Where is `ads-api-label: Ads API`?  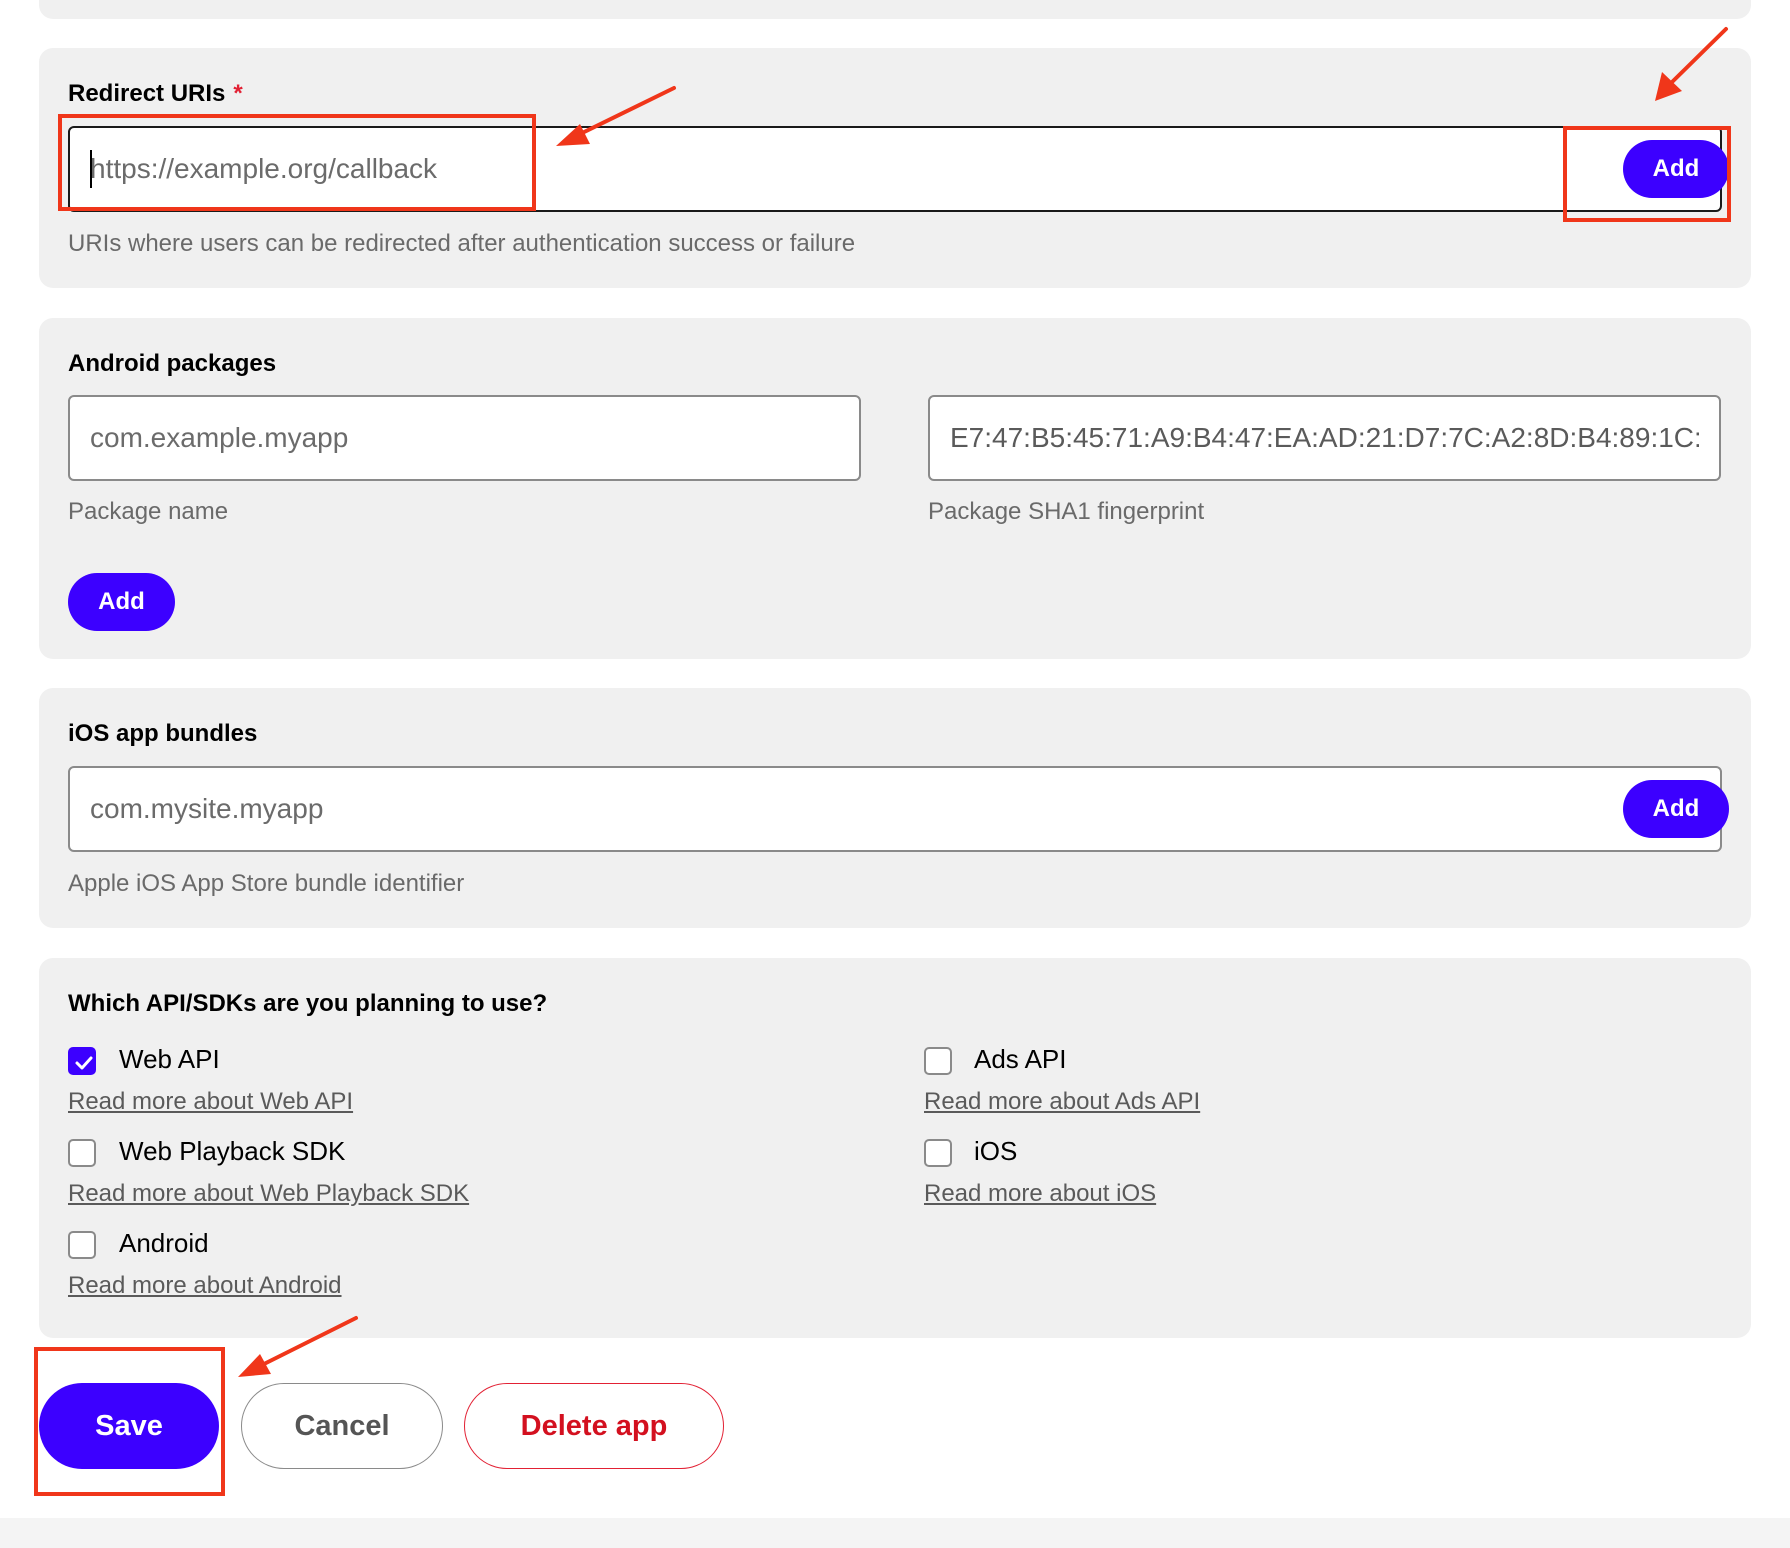 ads-api-label: Ads API is located at coordinates (1020, 1059).